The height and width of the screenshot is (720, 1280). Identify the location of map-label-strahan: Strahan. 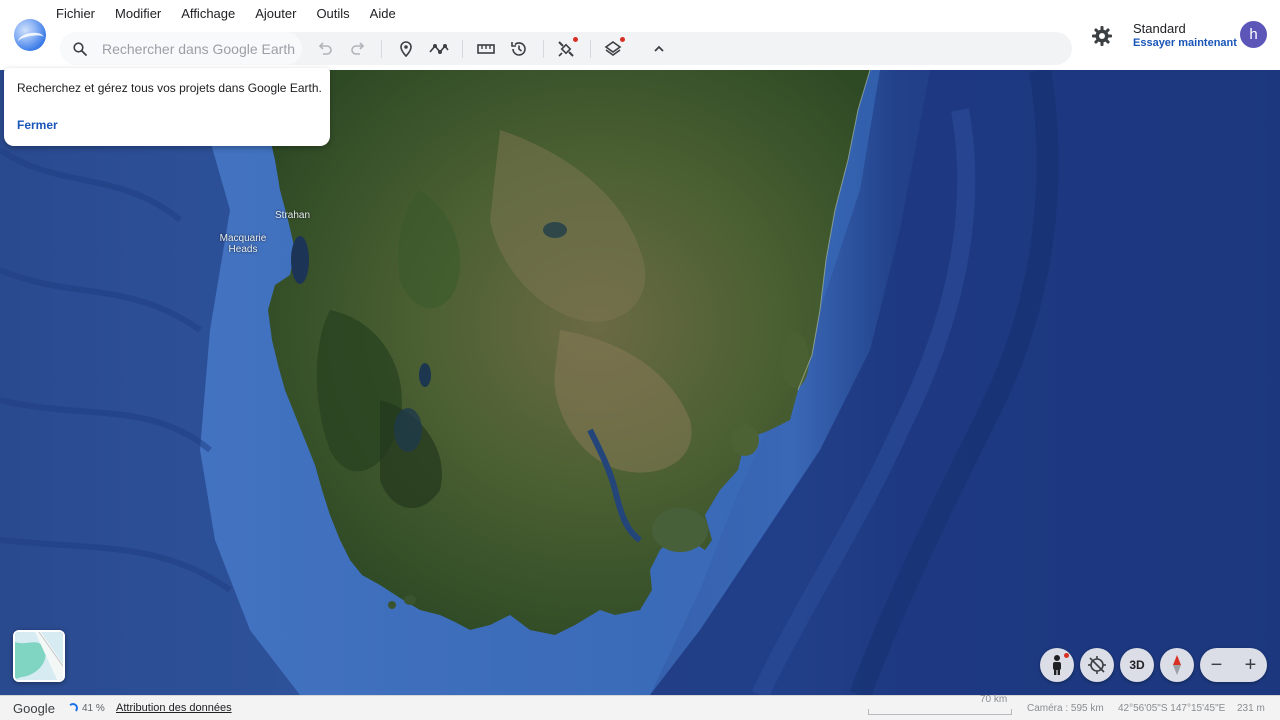
(293, 215).